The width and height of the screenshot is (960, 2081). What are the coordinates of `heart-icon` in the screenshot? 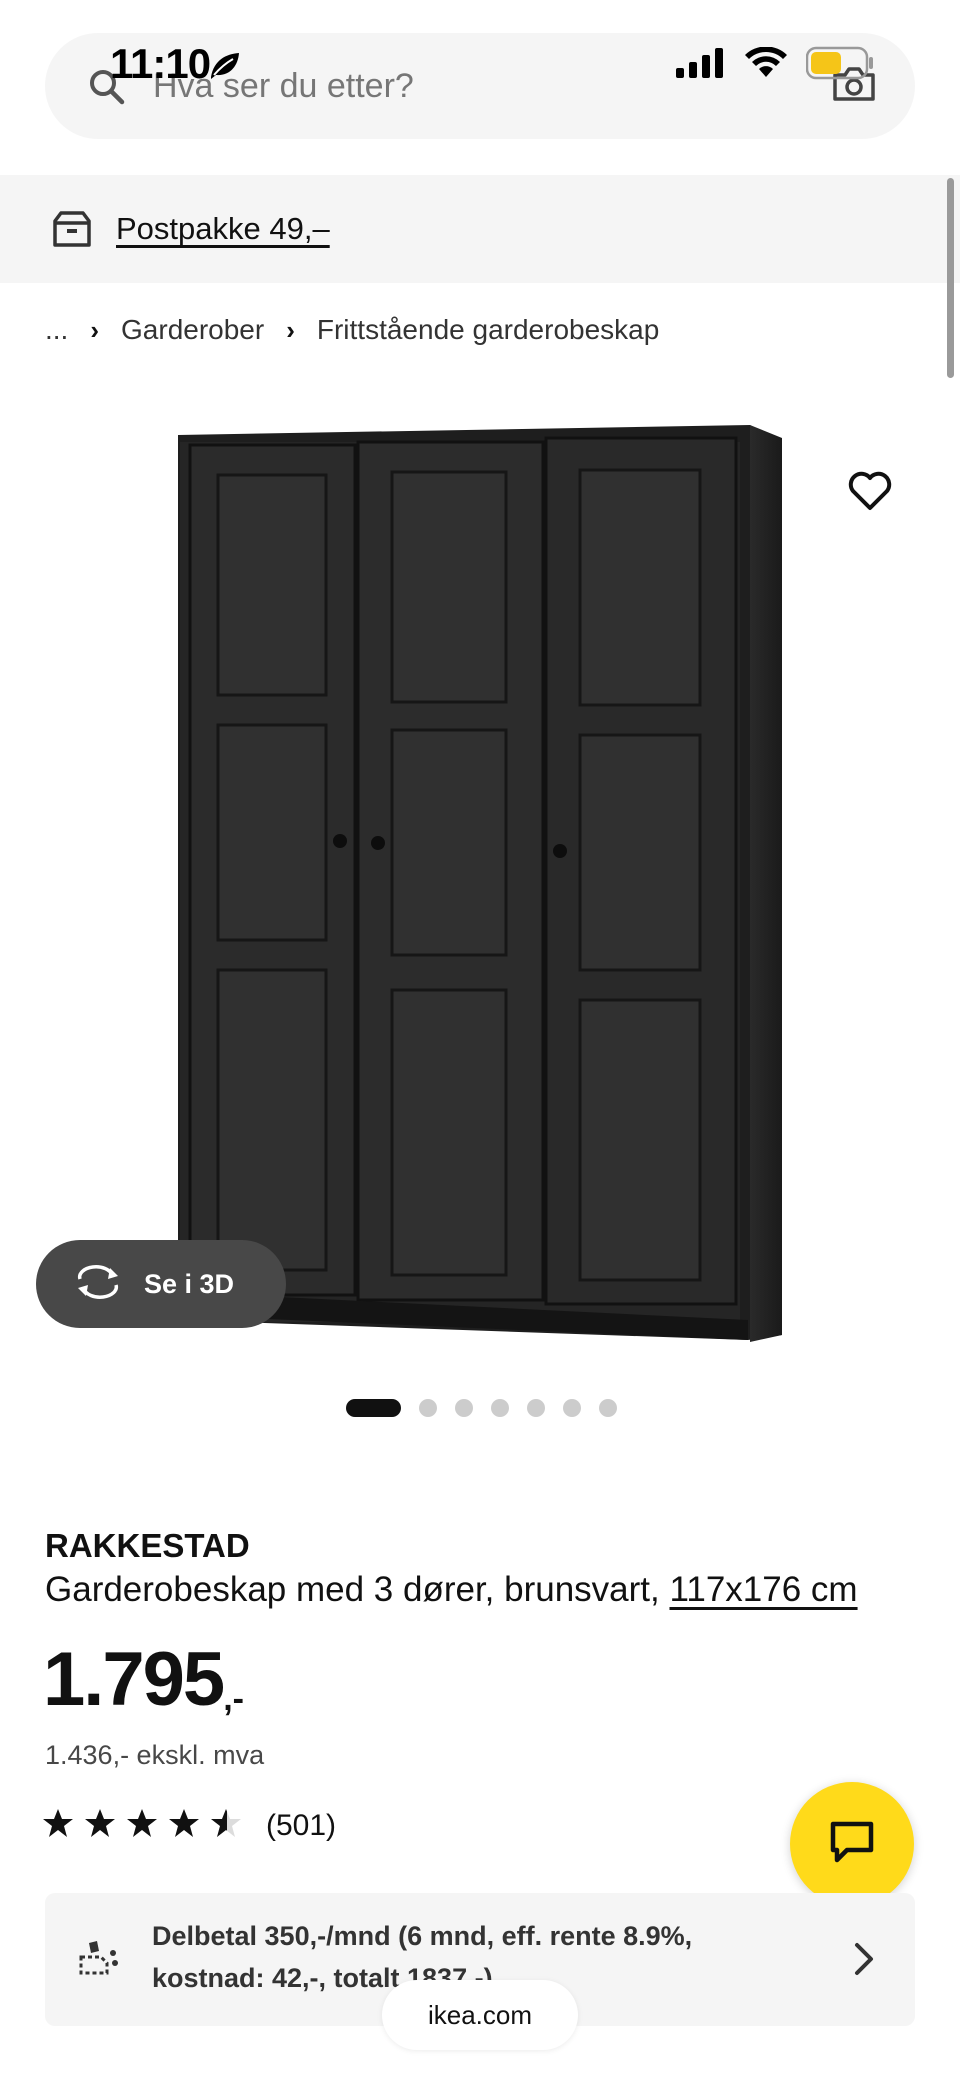 It's located at (870, 493).